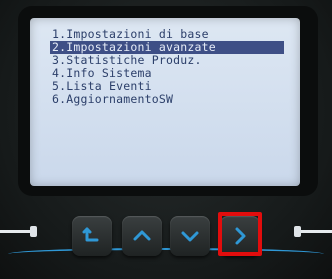 This screenshot has width=332, height=279. What do you see at coordinates (33, 231) in the screenshot?
I see `left-light-dot` at bounding box center [33, 231].